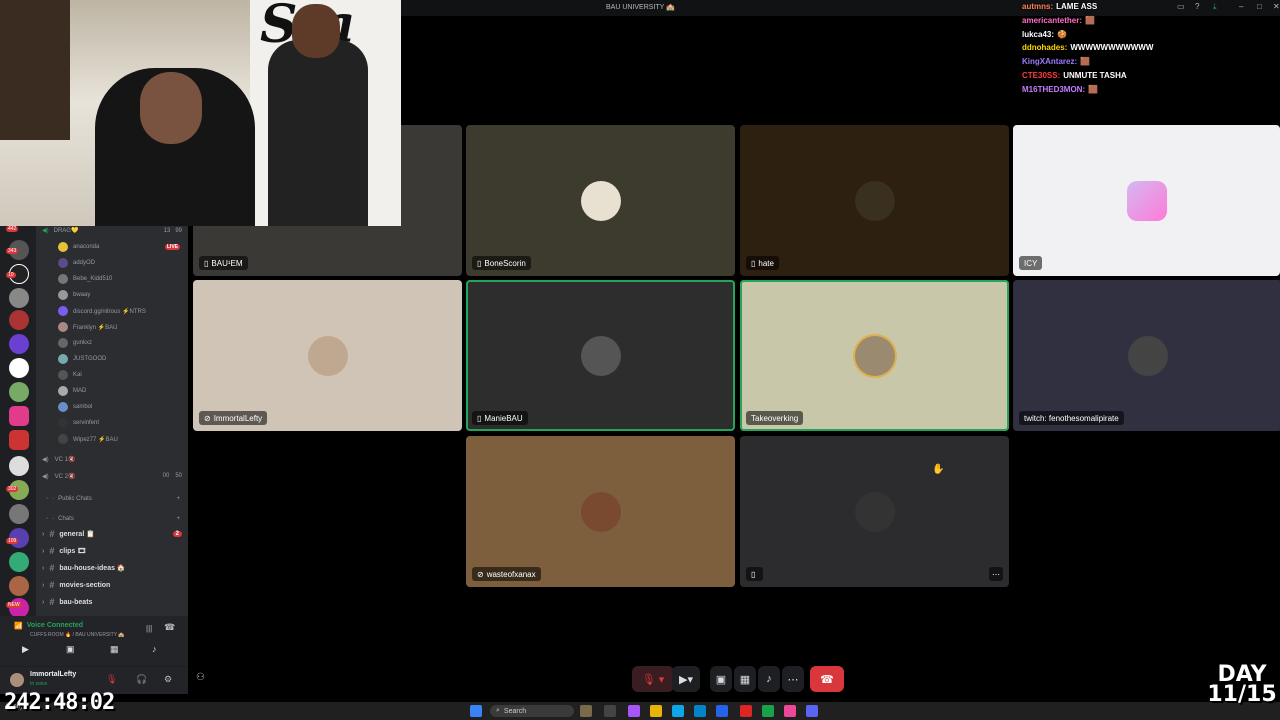 This screenshot has height=720, width=1280. Describe the element at coordinates (721, 679) in the screenshot. I see `screen-share-button: ▣` at that location.